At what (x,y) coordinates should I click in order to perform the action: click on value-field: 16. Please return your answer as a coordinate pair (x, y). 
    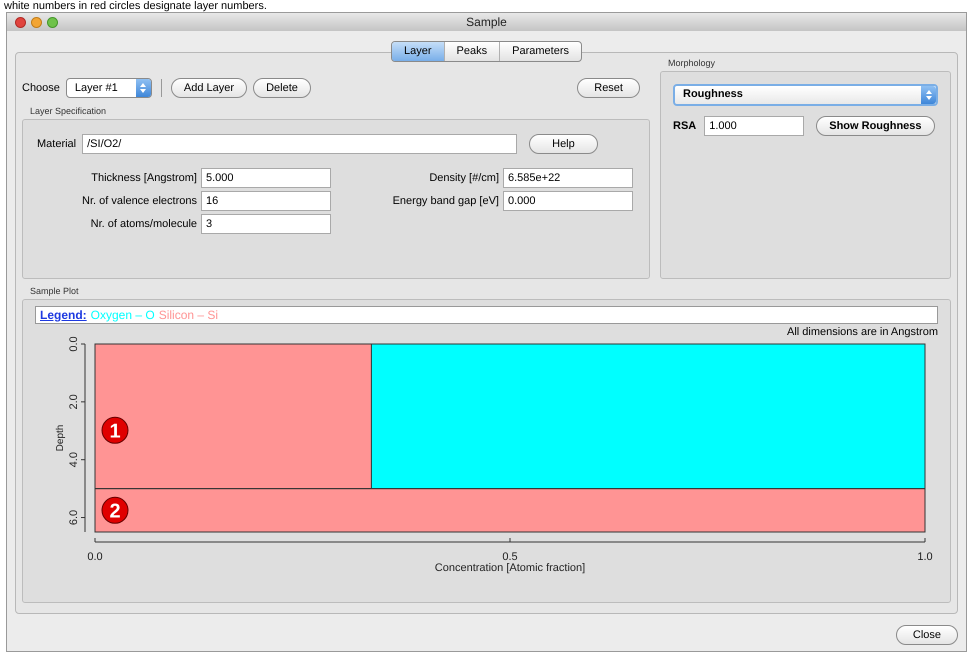
    Looking at the image, I should click on (266, 201).